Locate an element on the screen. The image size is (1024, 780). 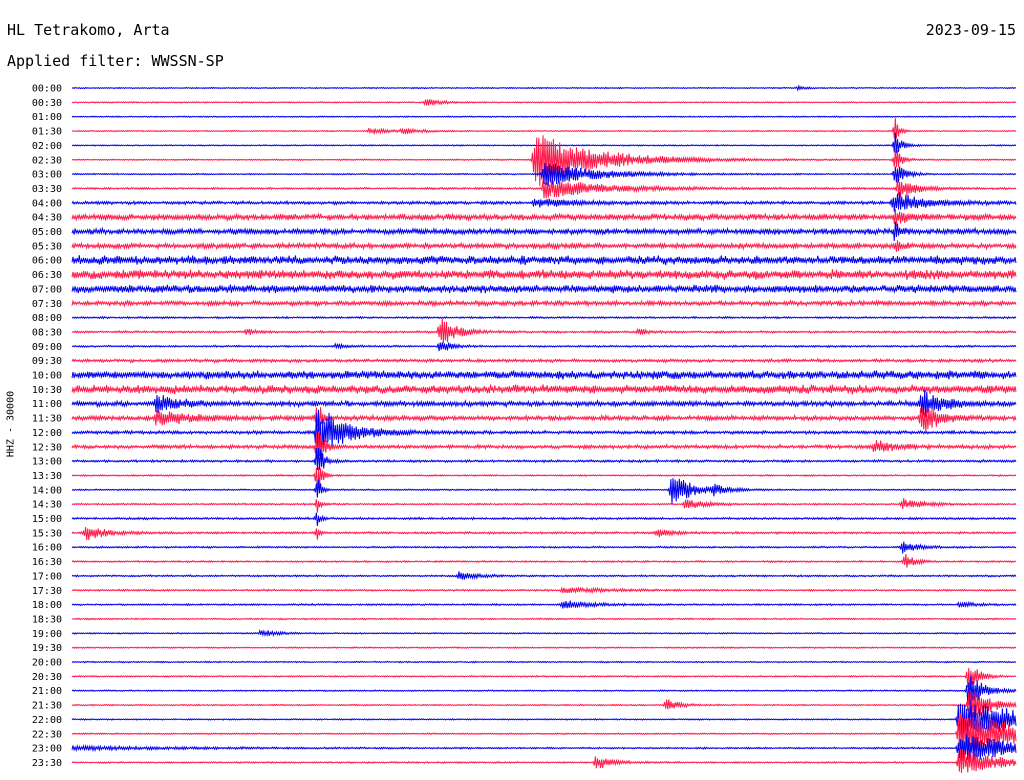
time-label: 03:00 is located at coordinates (47, 175).